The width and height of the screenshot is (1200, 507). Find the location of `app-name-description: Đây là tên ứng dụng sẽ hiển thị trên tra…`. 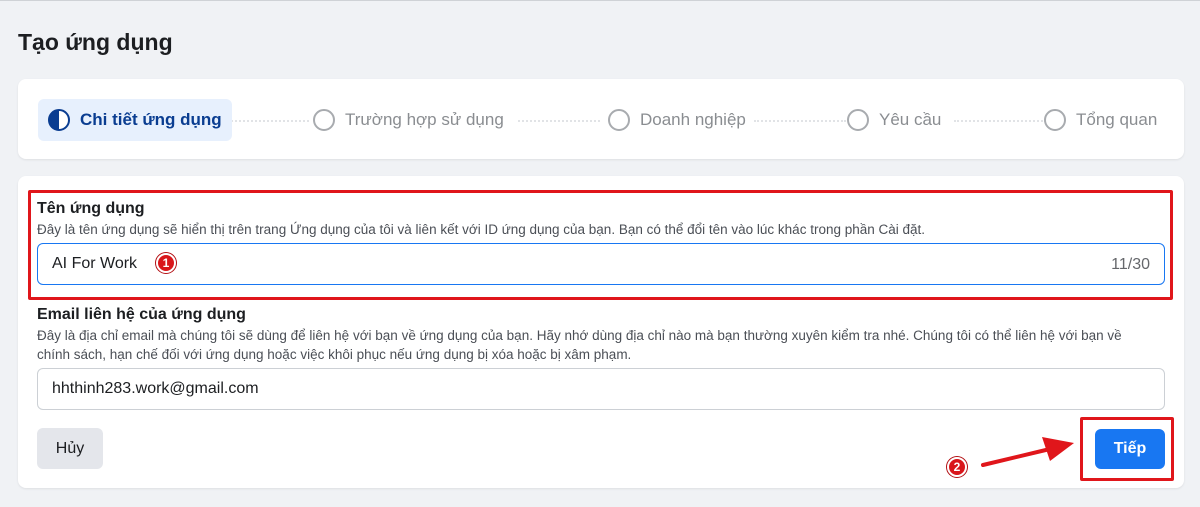

app-name-description: Đây là tên ứng dụng sẽ hiển thị trên tra… is located at coordinates (481, 229).